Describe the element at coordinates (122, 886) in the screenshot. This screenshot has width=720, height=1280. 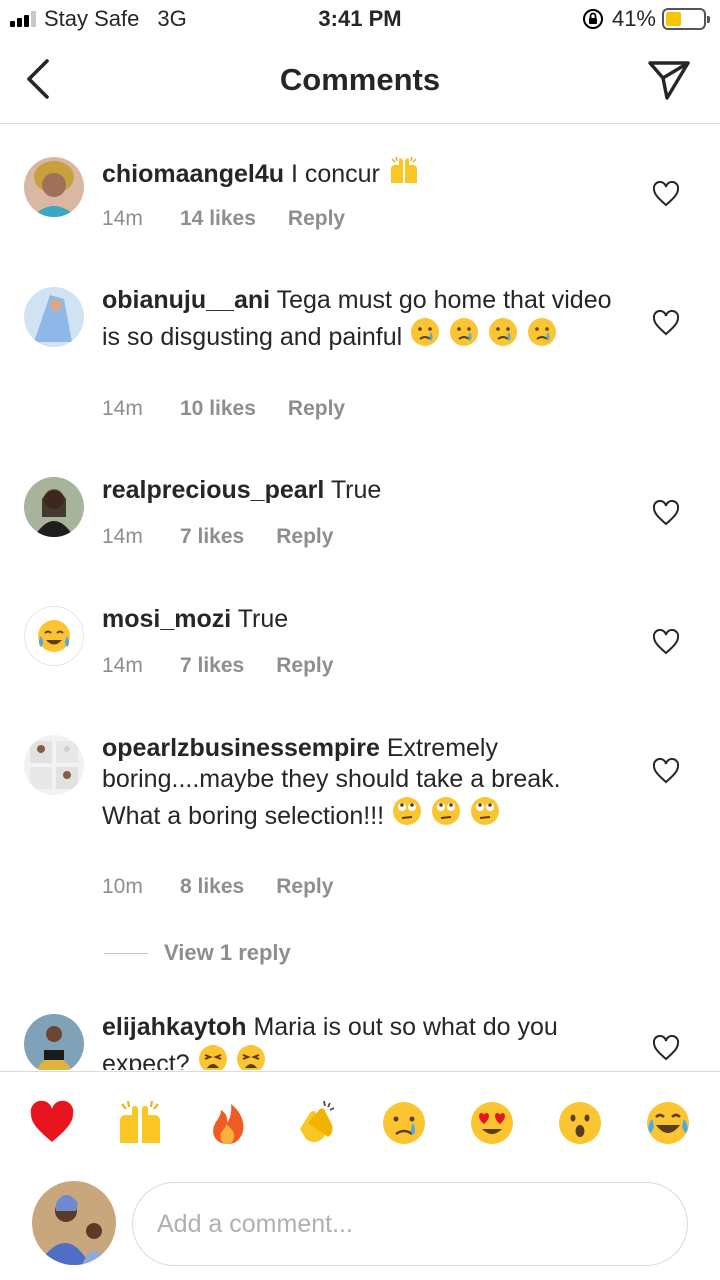
I see `comment-time: 10m` at that location.